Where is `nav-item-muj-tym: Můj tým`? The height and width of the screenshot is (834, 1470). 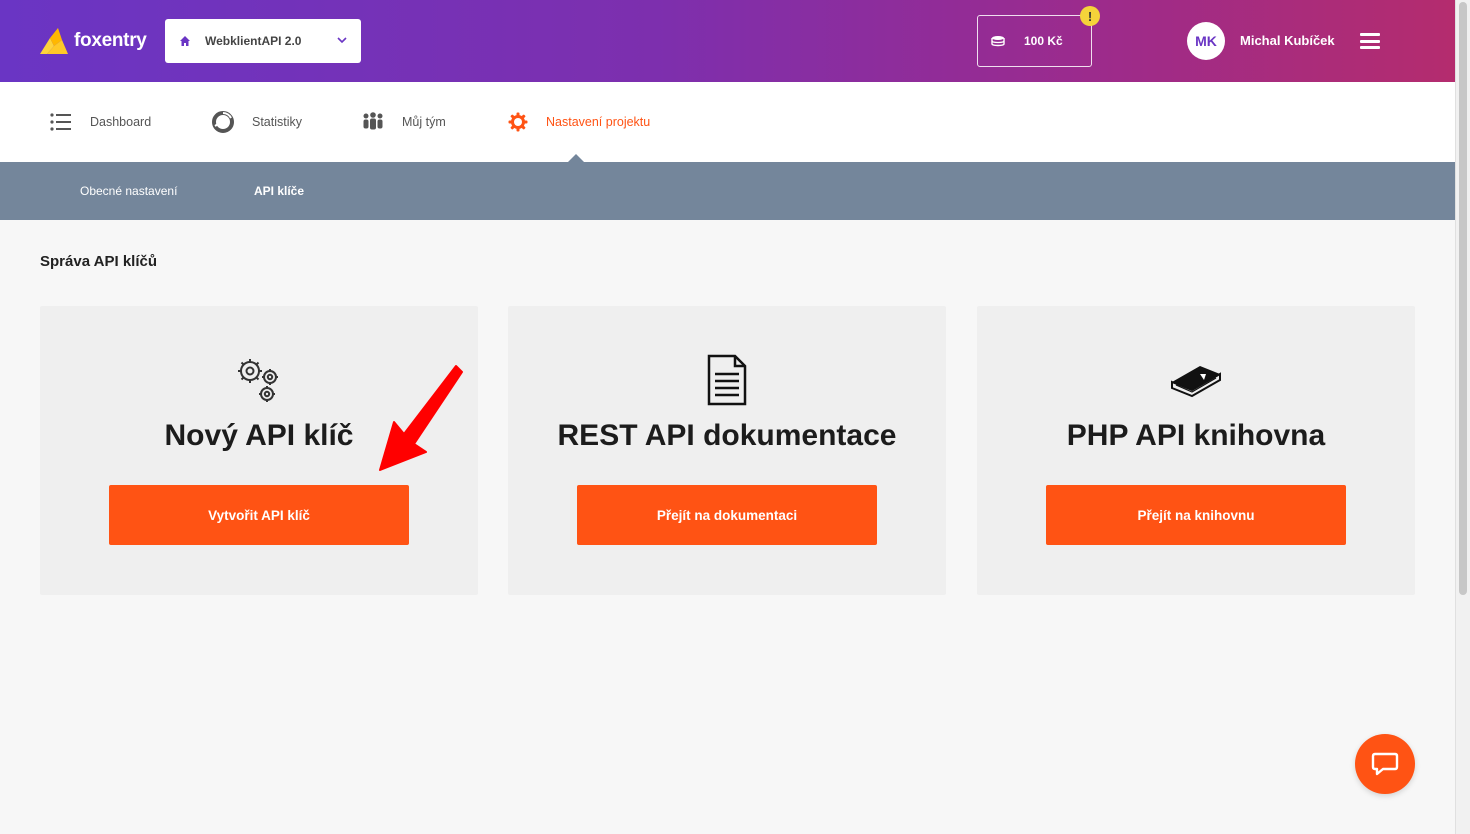
nav-item-muj-tym: Můj tým is located at coordinates (404, 122).